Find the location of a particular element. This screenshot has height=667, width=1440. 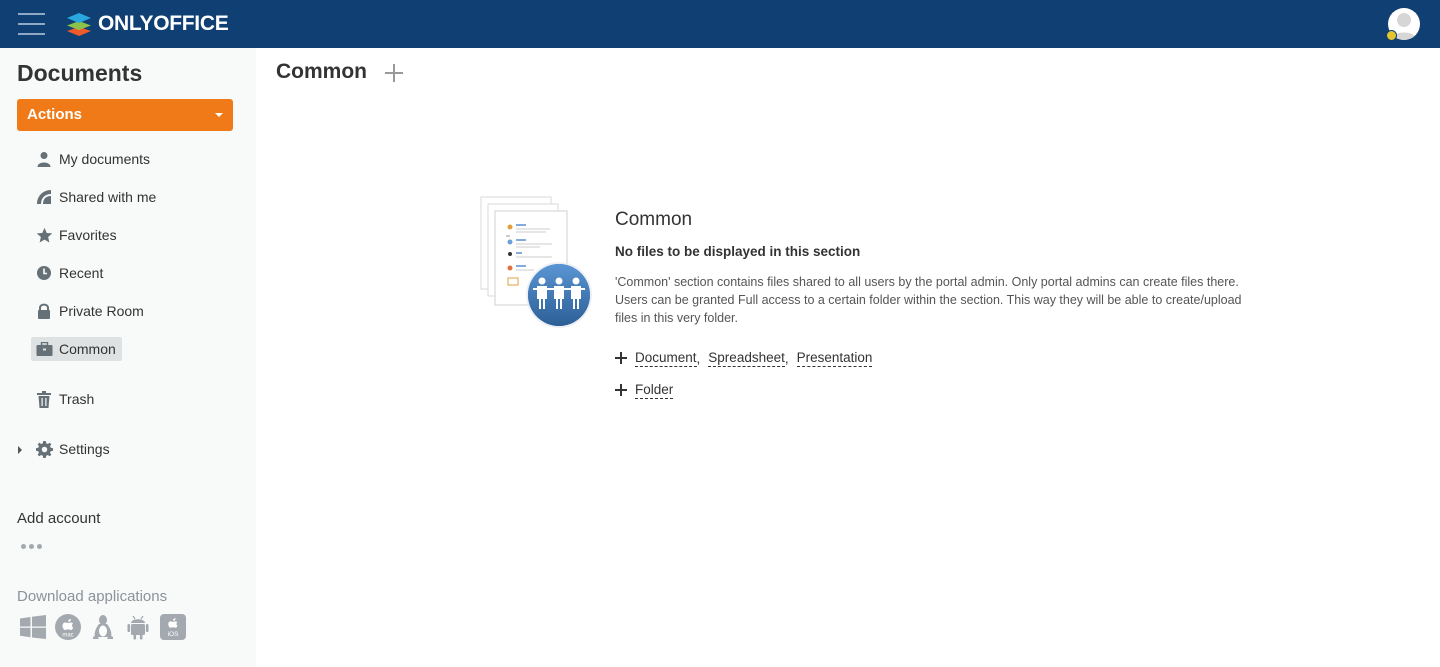

sidebar-item-trash: Trash is located at coordinates (65, 399).